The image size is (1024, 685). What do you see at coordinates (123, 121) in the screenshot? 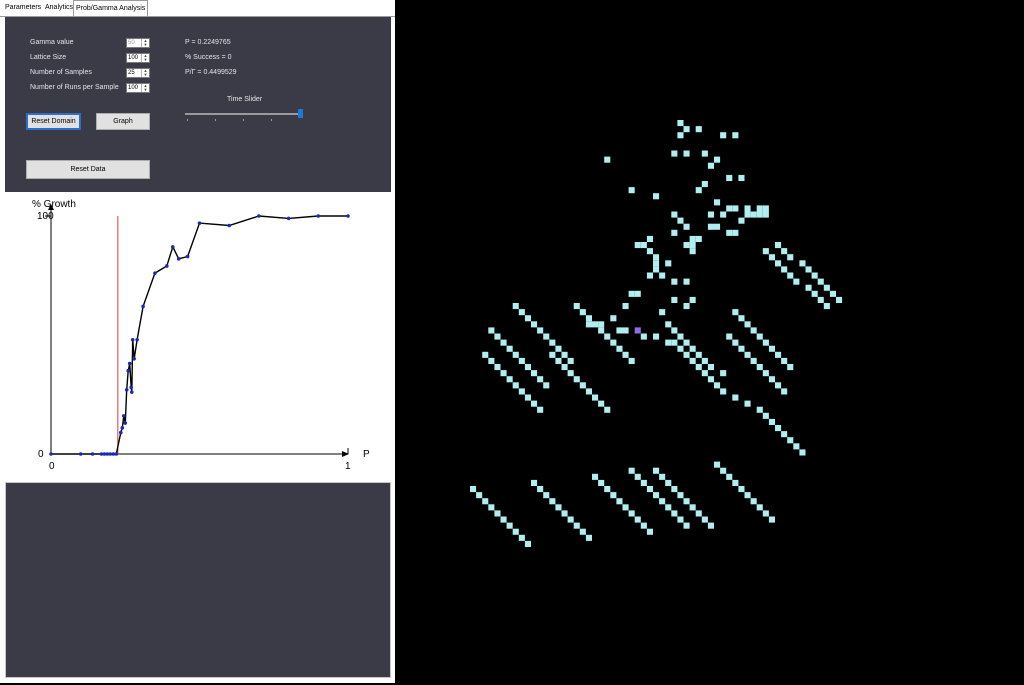
I see `graph-button: Graph` at bounding box center [123, 121].